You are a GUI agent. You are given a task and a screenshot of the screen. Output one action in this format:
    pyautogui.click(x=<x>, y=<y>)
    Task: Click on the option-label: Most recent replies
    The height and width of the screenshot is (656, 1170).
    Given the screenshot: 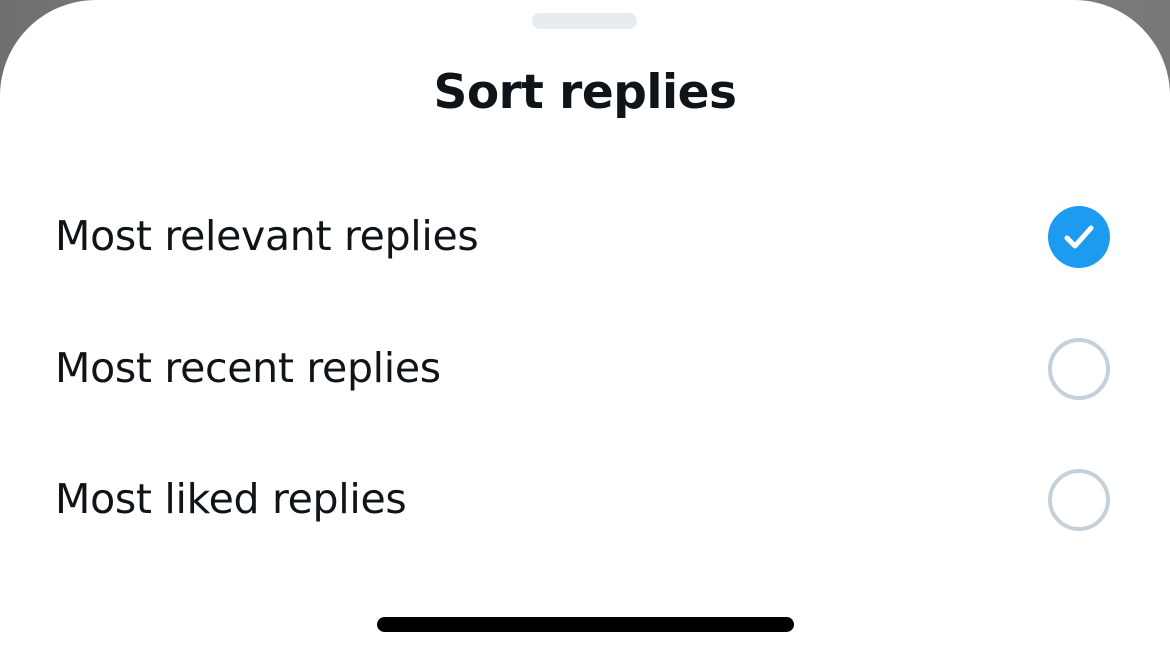 What is the action you would take?
    pyautogui.click(x=248, y=368)
    